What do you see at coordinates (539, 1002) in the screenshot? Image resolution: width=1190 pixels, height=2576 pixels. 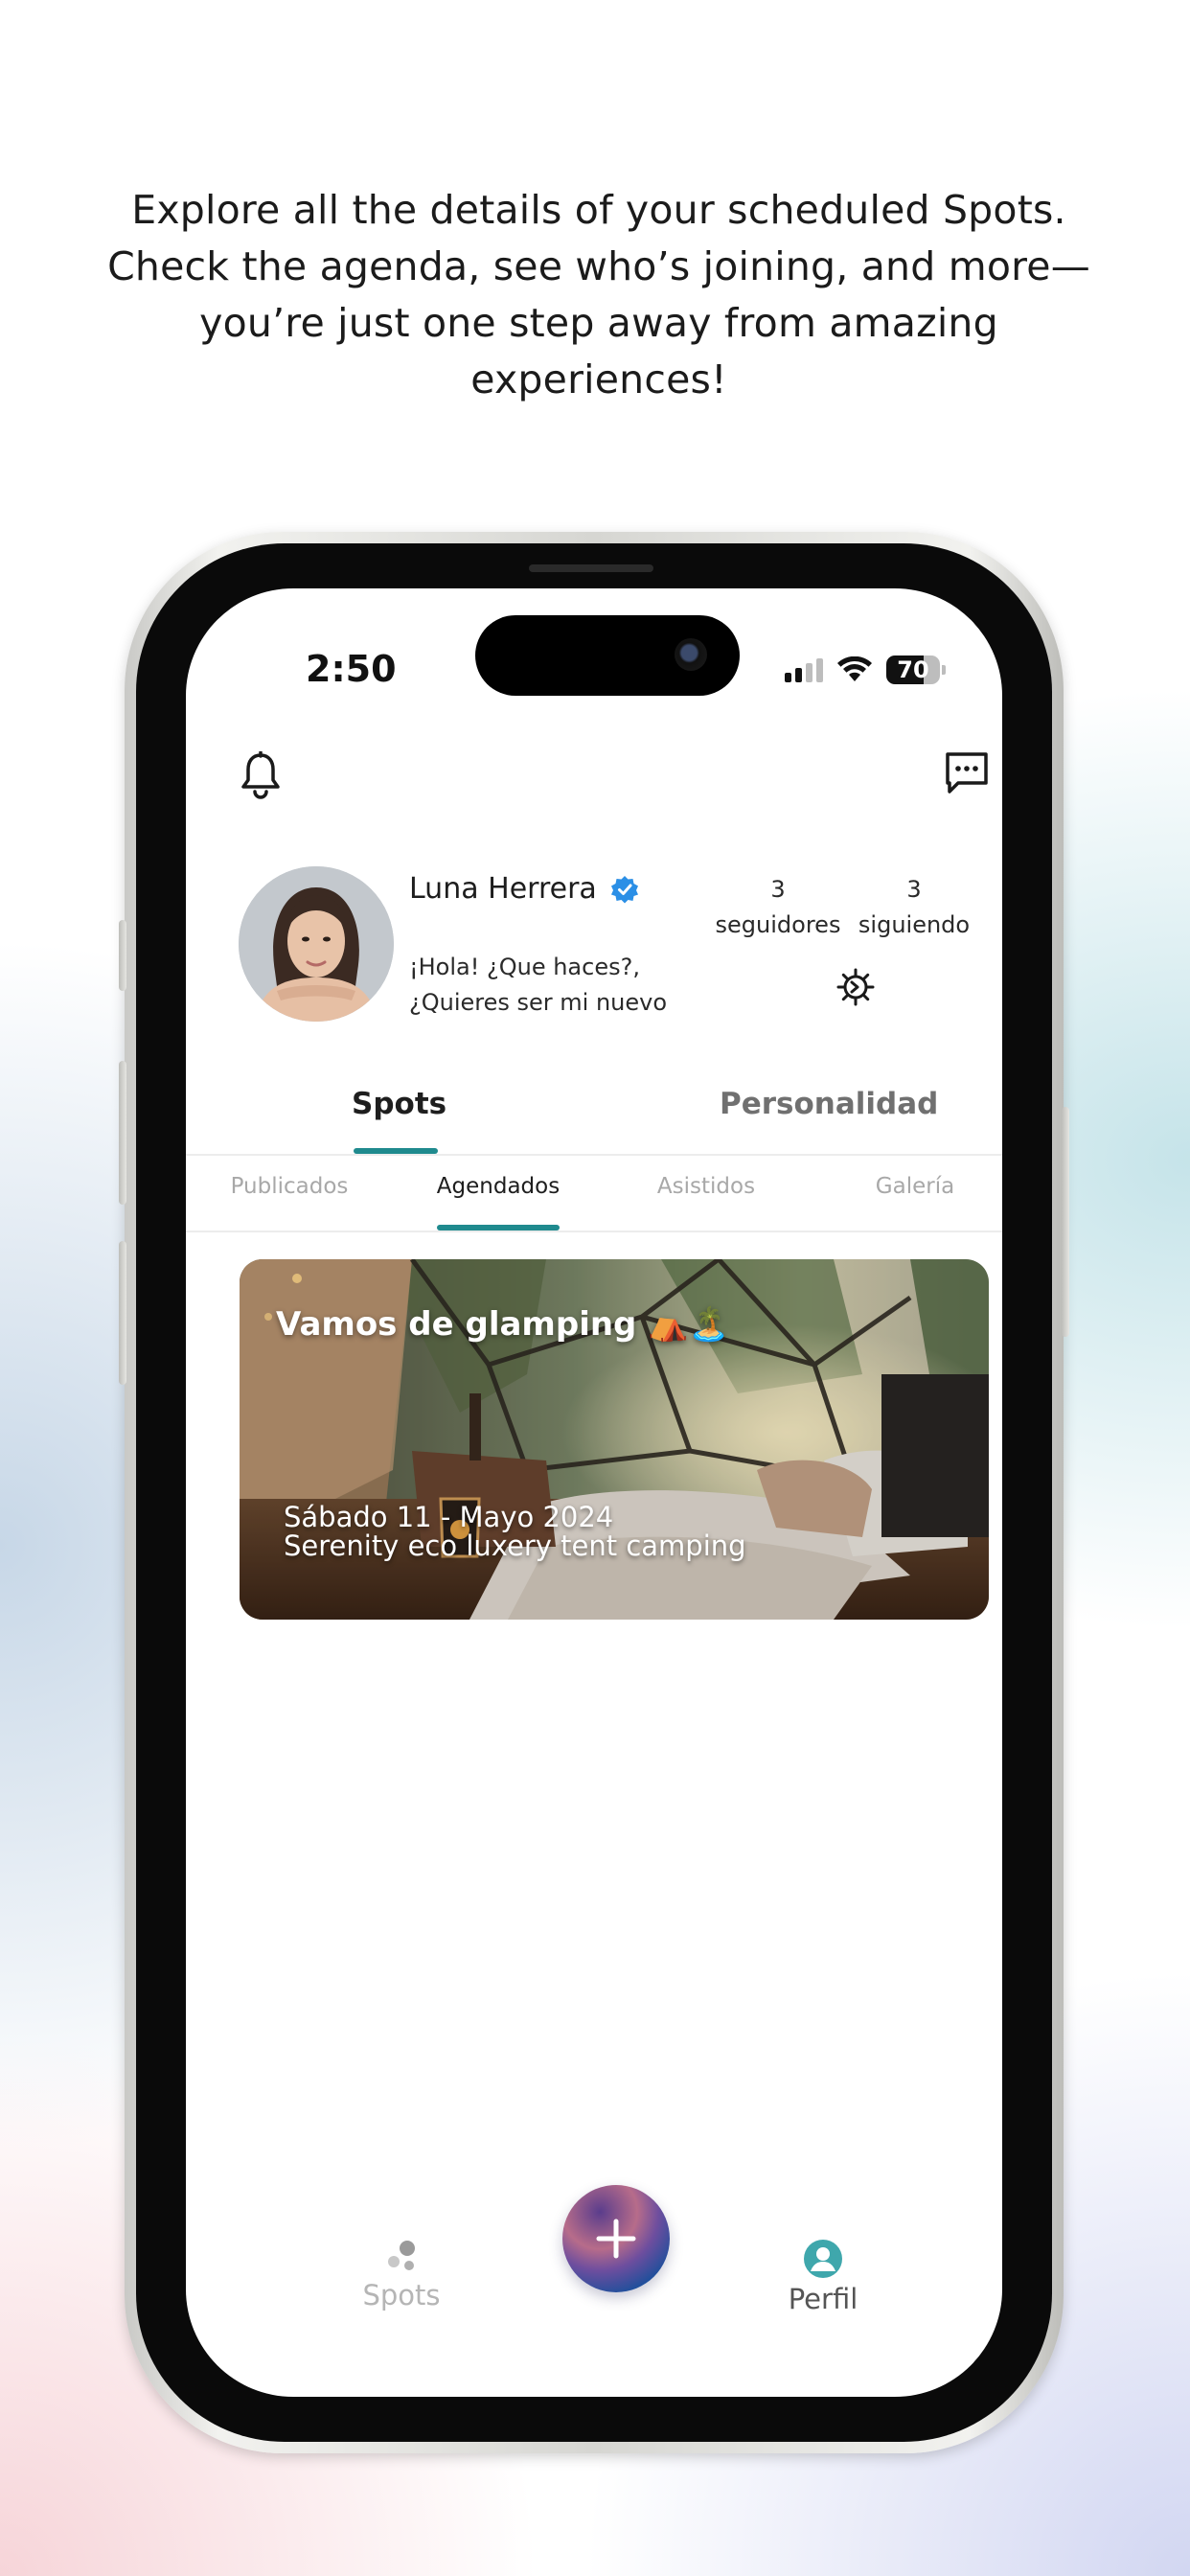 I see `profile-bio-line: ¿Quieres ser mi nuevo` at bounding box center [539, 1002].